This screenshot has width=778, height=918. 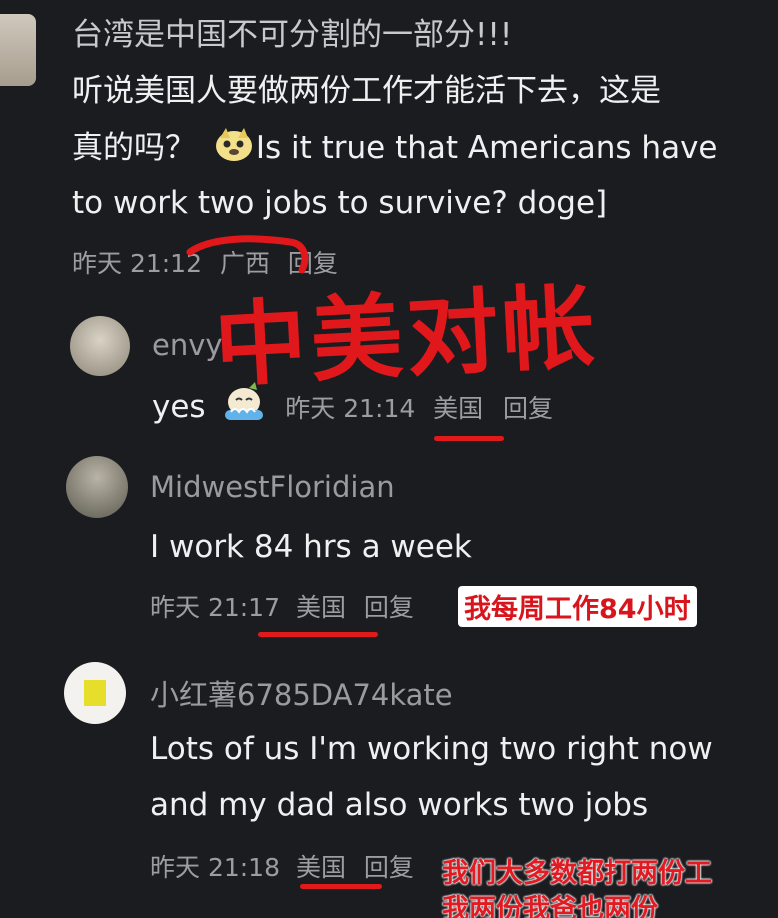 What do you see at coordinates (282, 606) in the screenshot?
I see `comment-meta: 昨天 21:17 美国 回复` at bounding box center [282, 606].